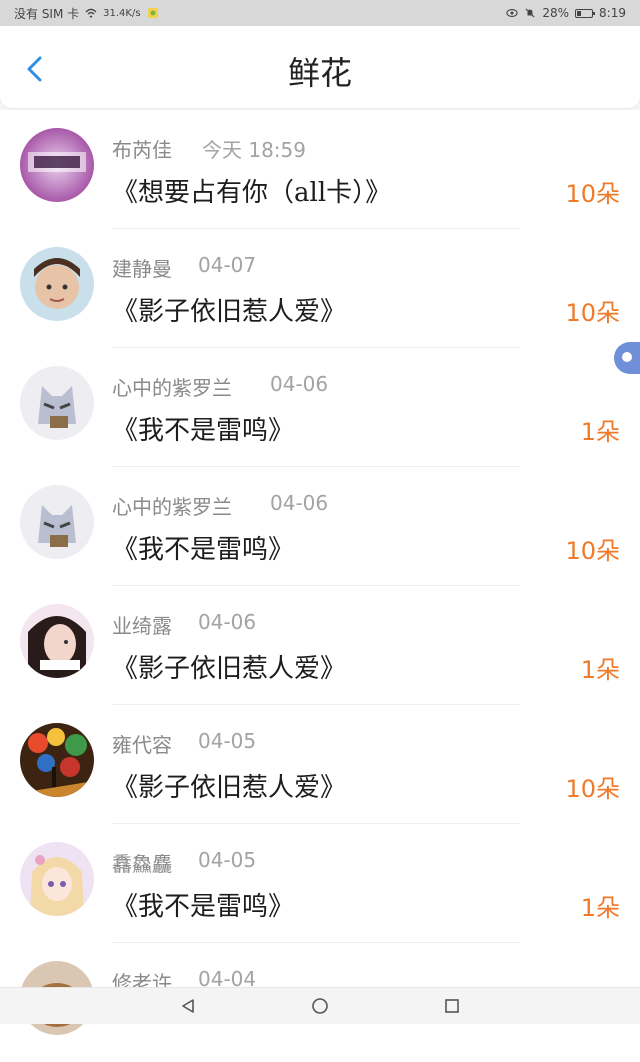  What do you see at coordinates (320, 883) in the screenshot?
I see `list-item: 馫鱻麤 04-05 《我不是雷鸣》 1朵` at bounding box center [320, 883].